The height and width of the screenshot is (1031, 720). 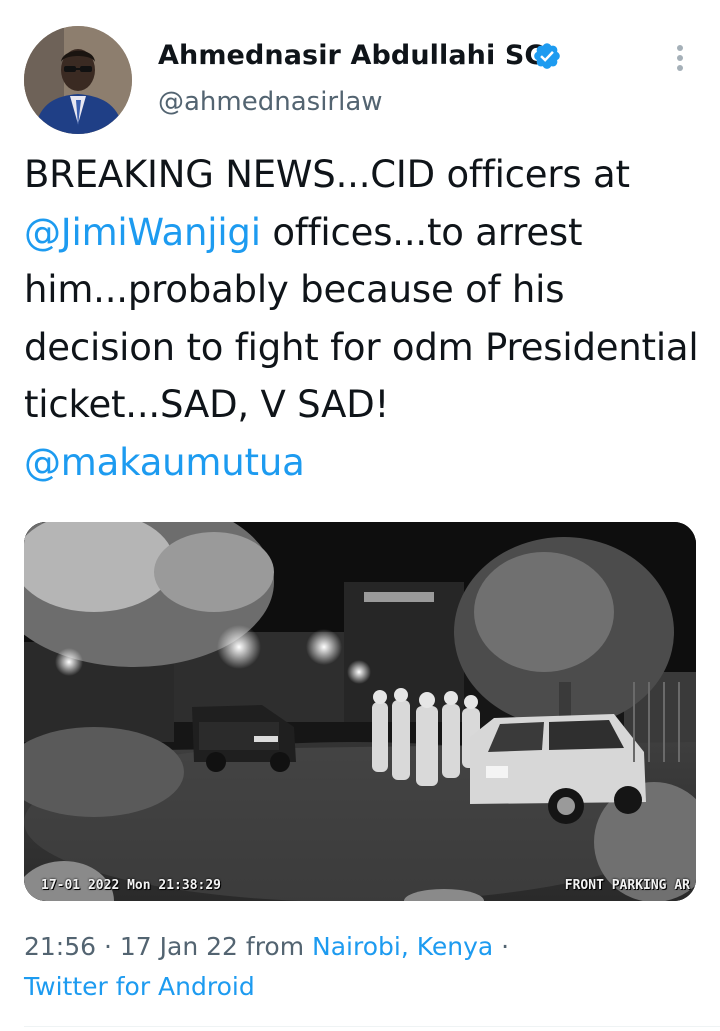 I want to click on mention-link-makaumutua: @makaumutua, so click(x=164, y=462).